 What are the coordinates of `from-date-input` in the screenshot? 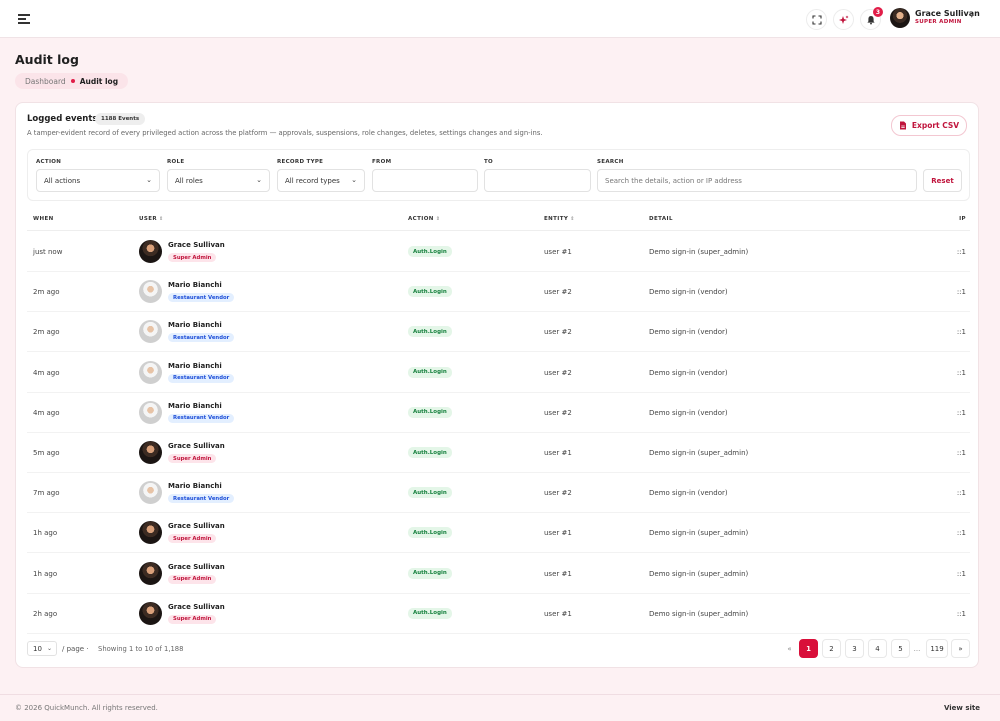 It's located at (425, 180).